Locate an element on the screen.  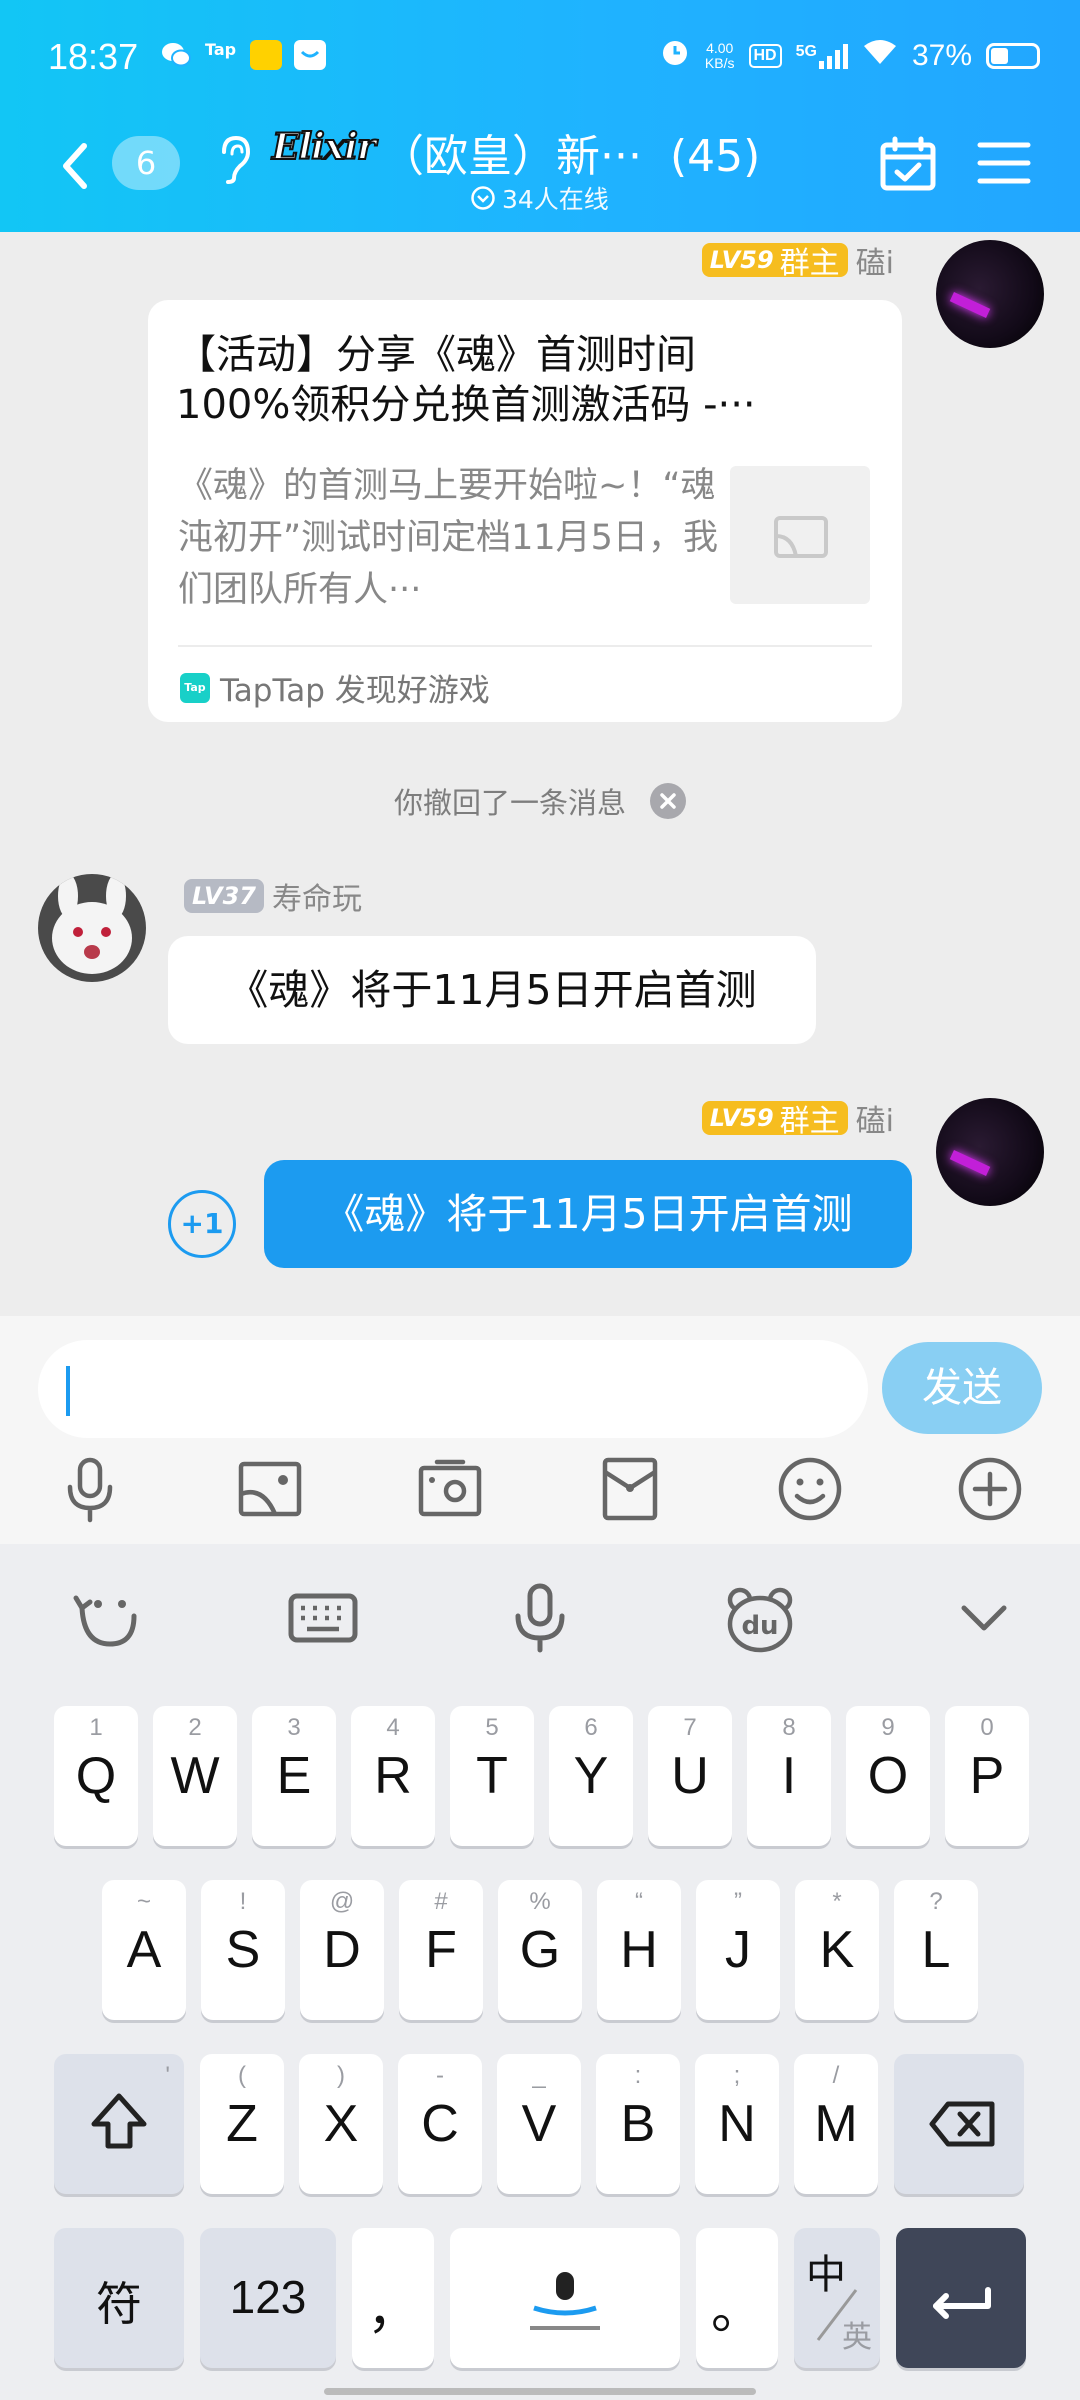
key-label: Q is located at coordinates (96, 1776).